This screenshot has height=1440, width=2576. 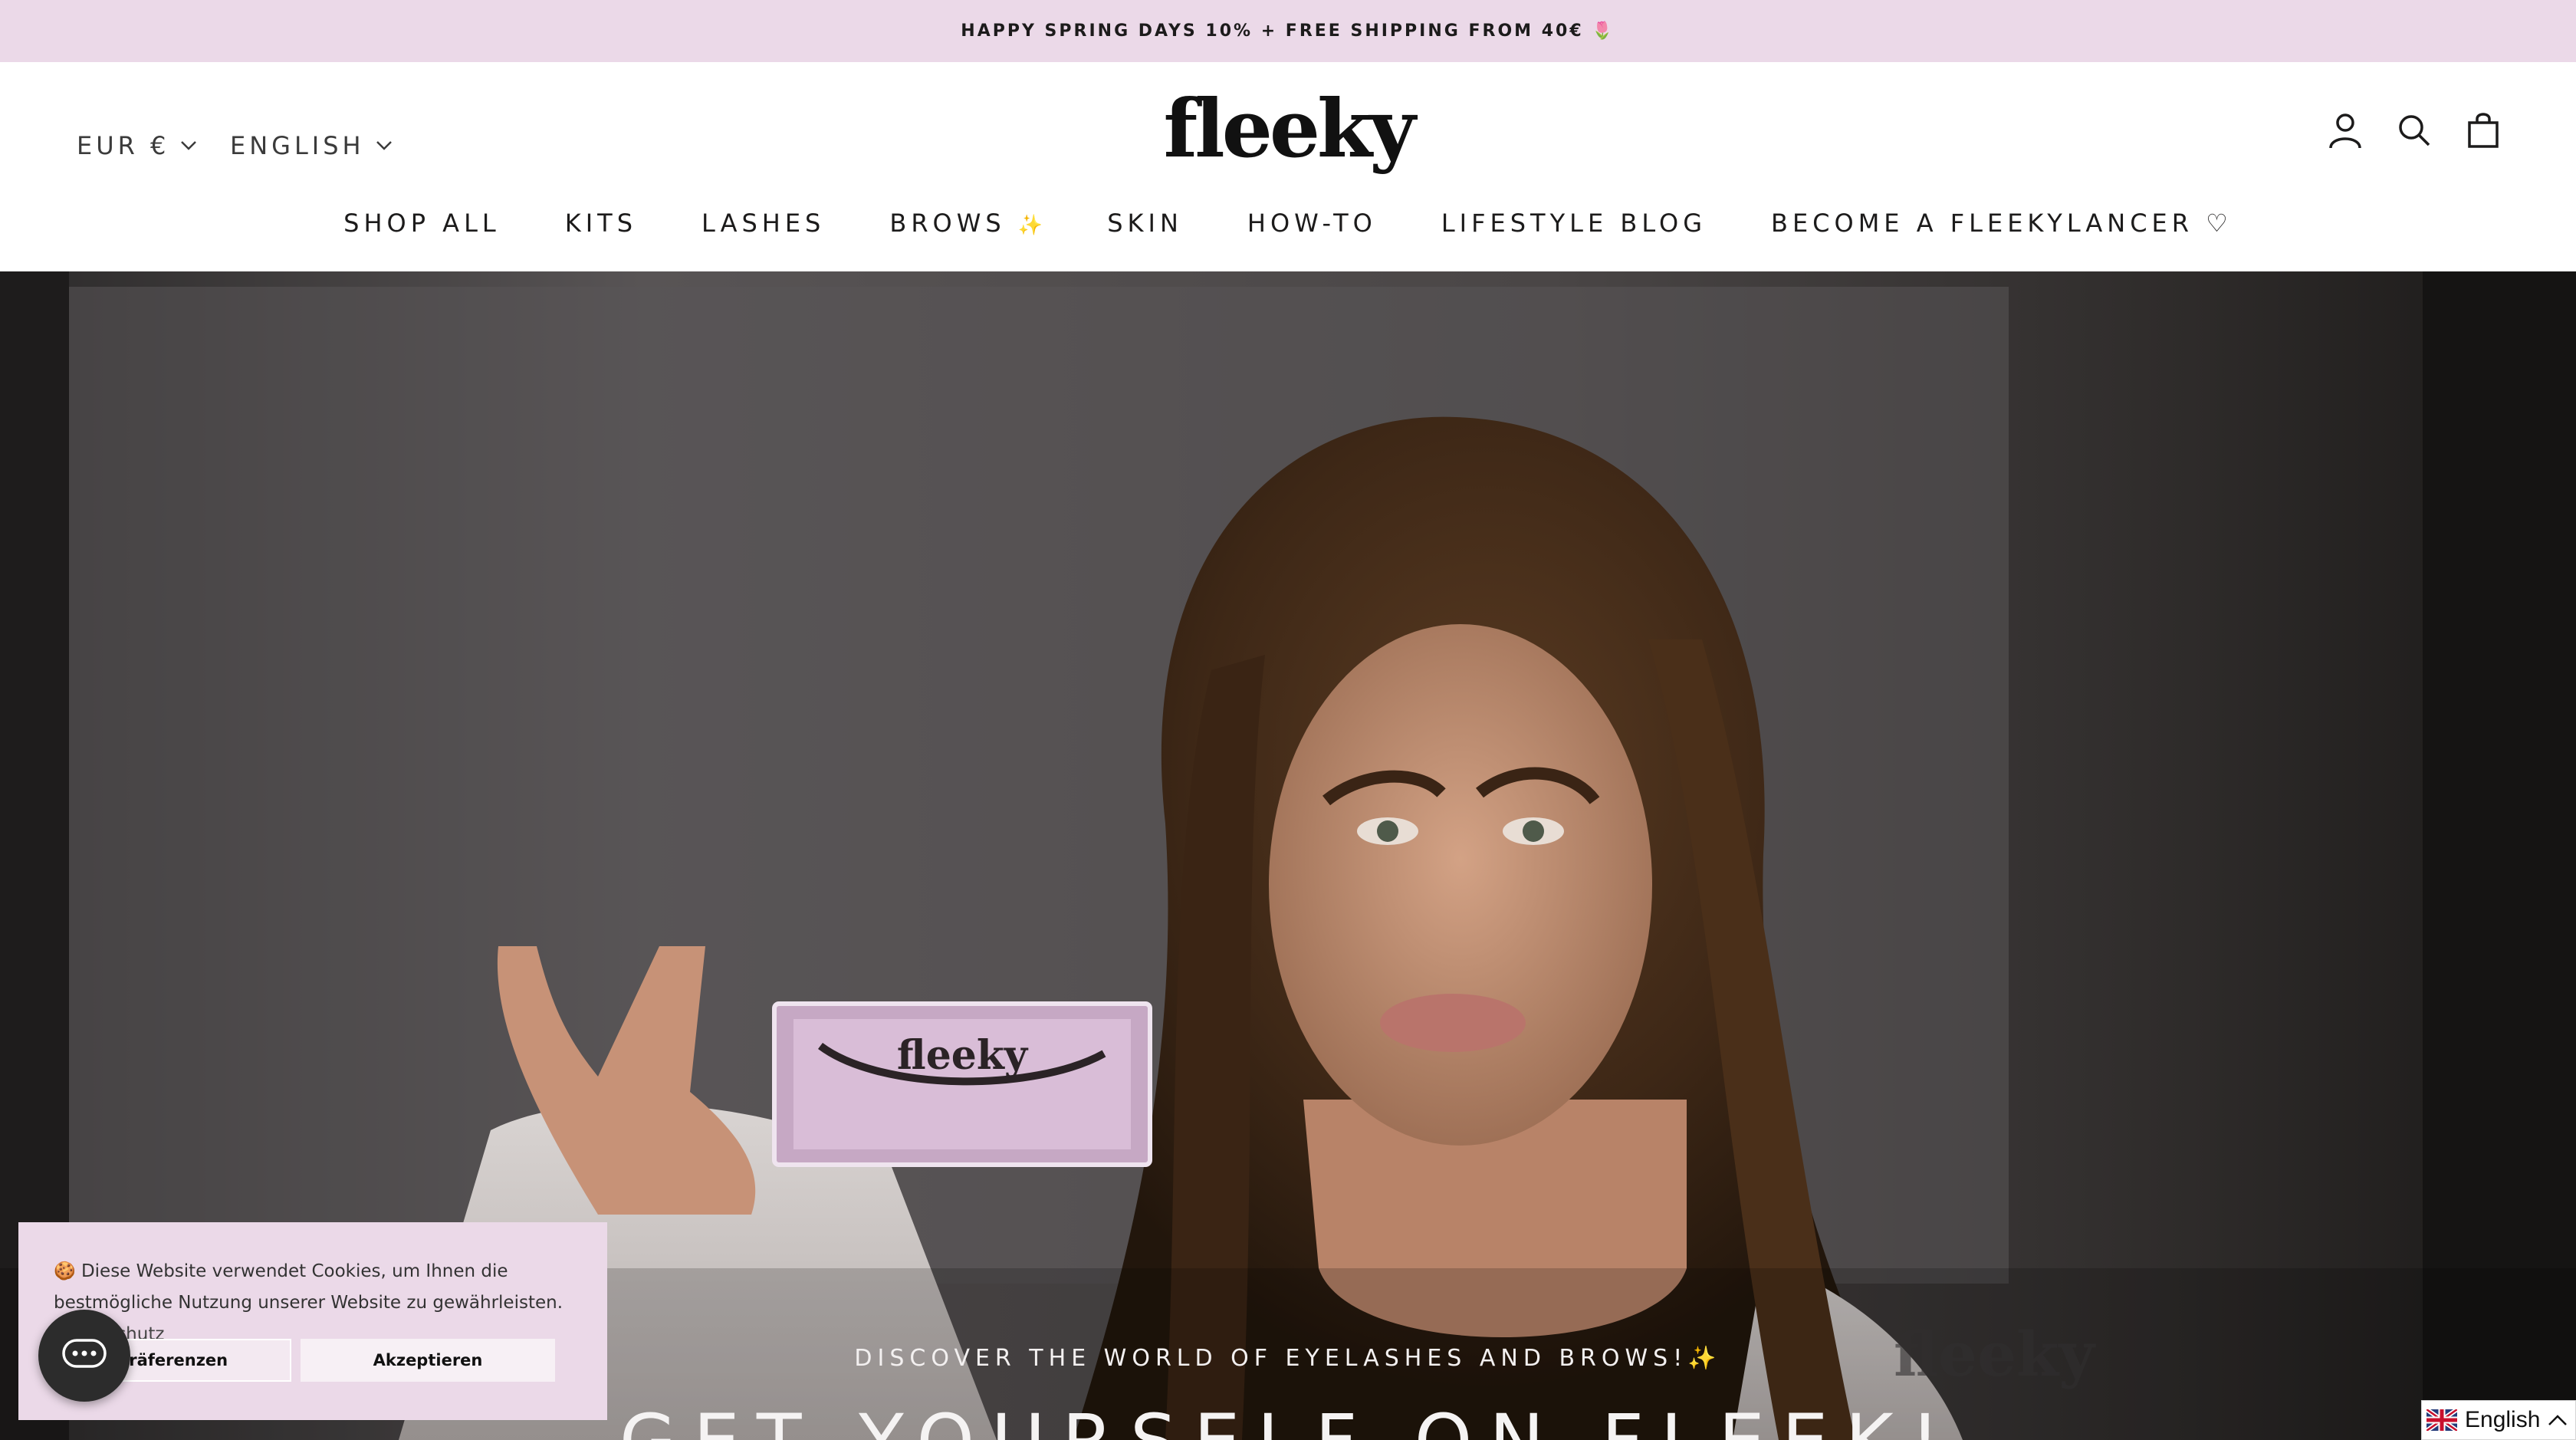 I want to click on currency-label: EUR €, so click(x=123, y=145).